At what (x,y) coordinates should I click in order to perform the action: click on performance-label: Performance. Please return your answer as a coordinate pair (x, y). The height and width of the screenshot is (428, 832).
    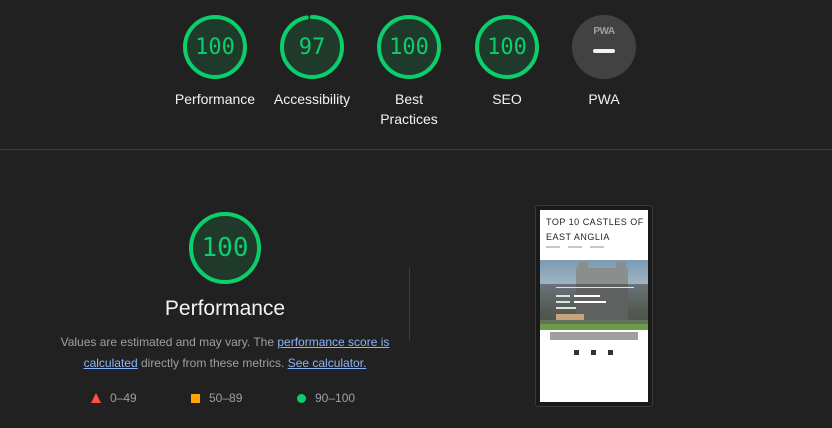
    Looking at the image, I should click on (215, 99).